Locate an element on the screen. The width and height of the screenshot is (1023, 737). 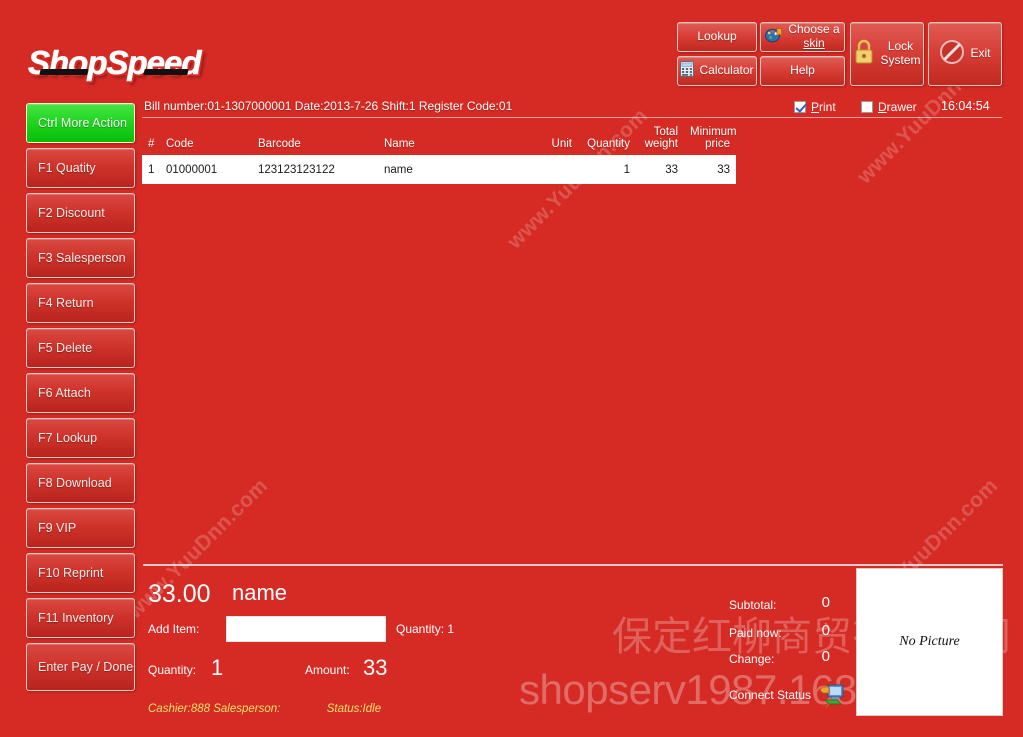
sidebar-item-label: F1 Quatity is located at coordinates (67, 168).